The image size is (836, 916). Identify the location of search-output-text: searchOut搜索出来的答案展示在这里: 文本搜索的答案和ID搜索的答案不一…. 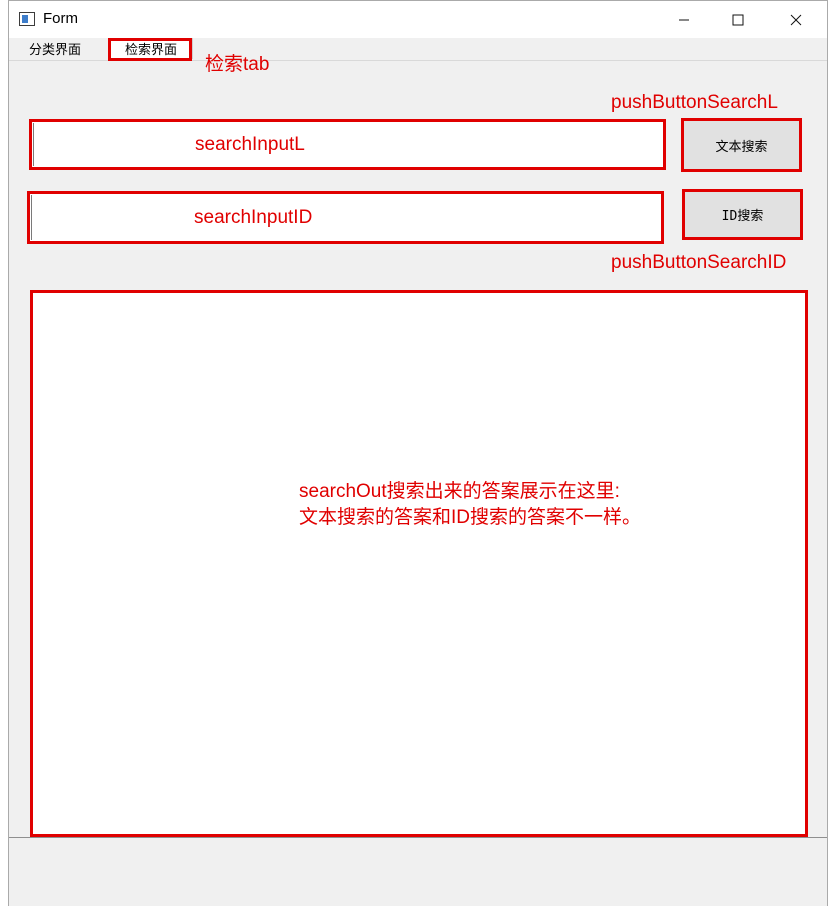
(470, 505).